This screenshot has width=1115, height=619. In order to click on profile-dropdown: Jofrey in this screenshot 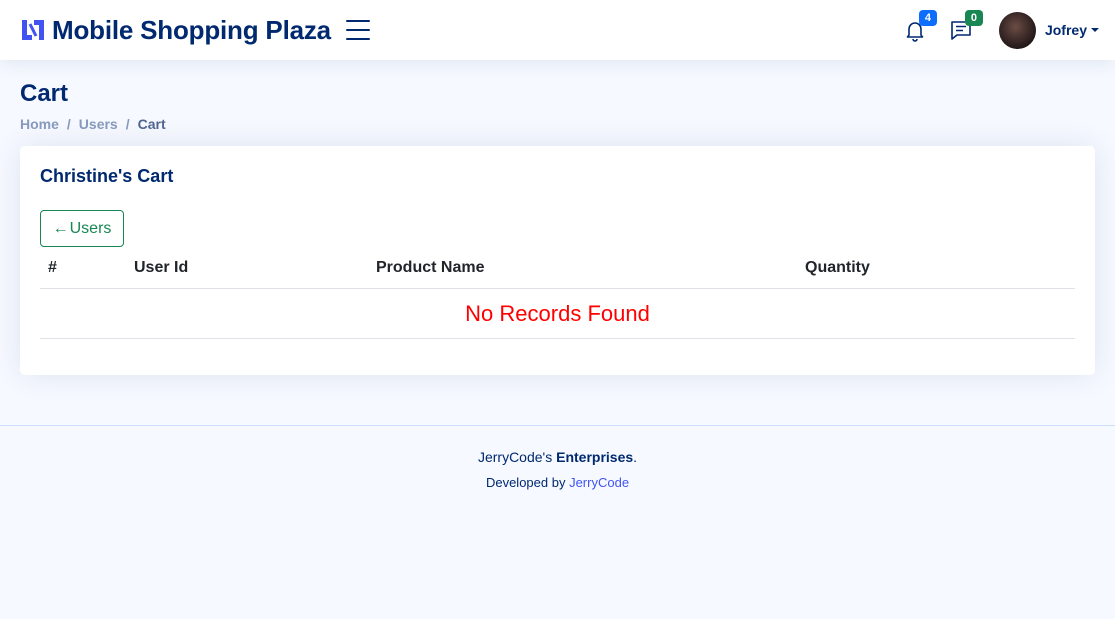, I will do `click(1048, 30)`.